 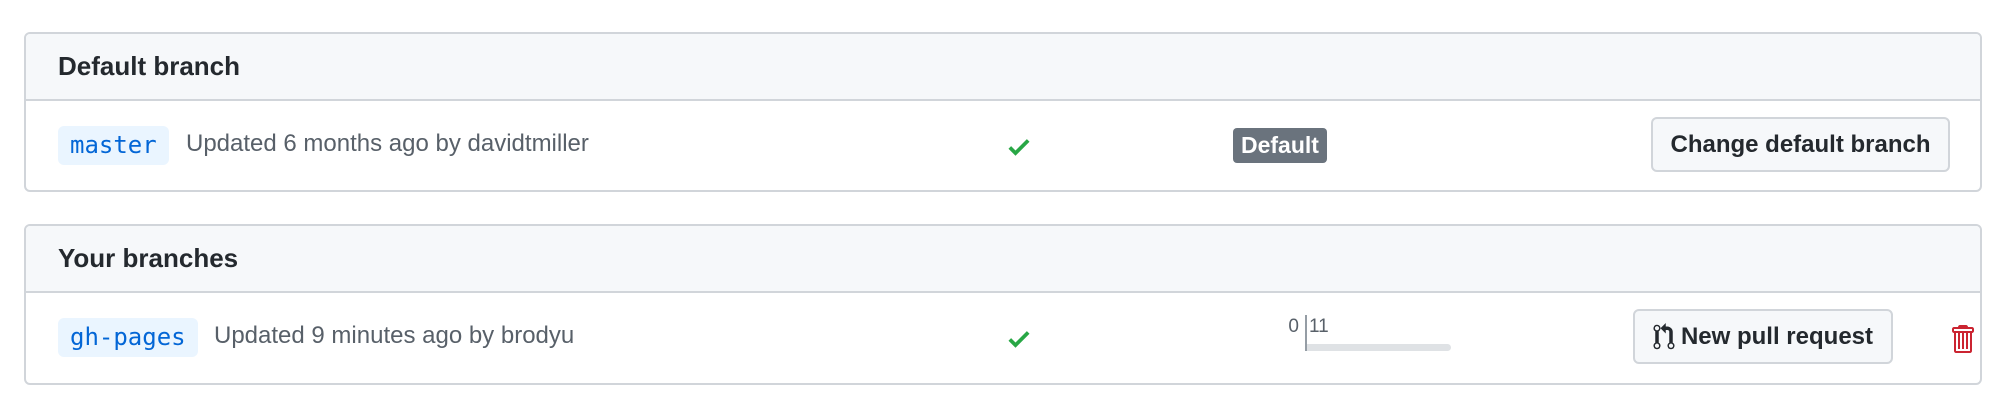 What do you see at coordinates (148, 258) in the screenshot?
I see `your-branches-title: Your branches` at bounding box center [148, 258].